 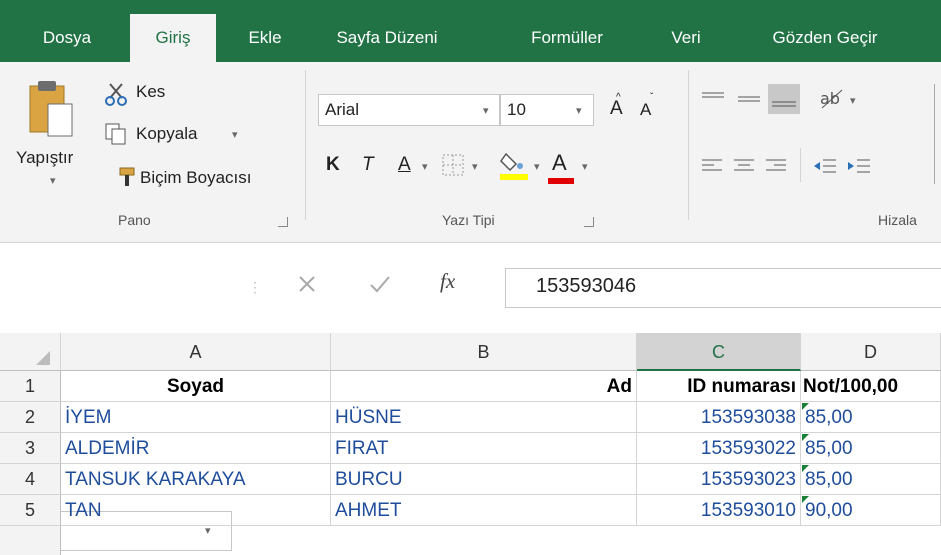 I want to click on increase-indent-icon, so click(x=859, y=167).